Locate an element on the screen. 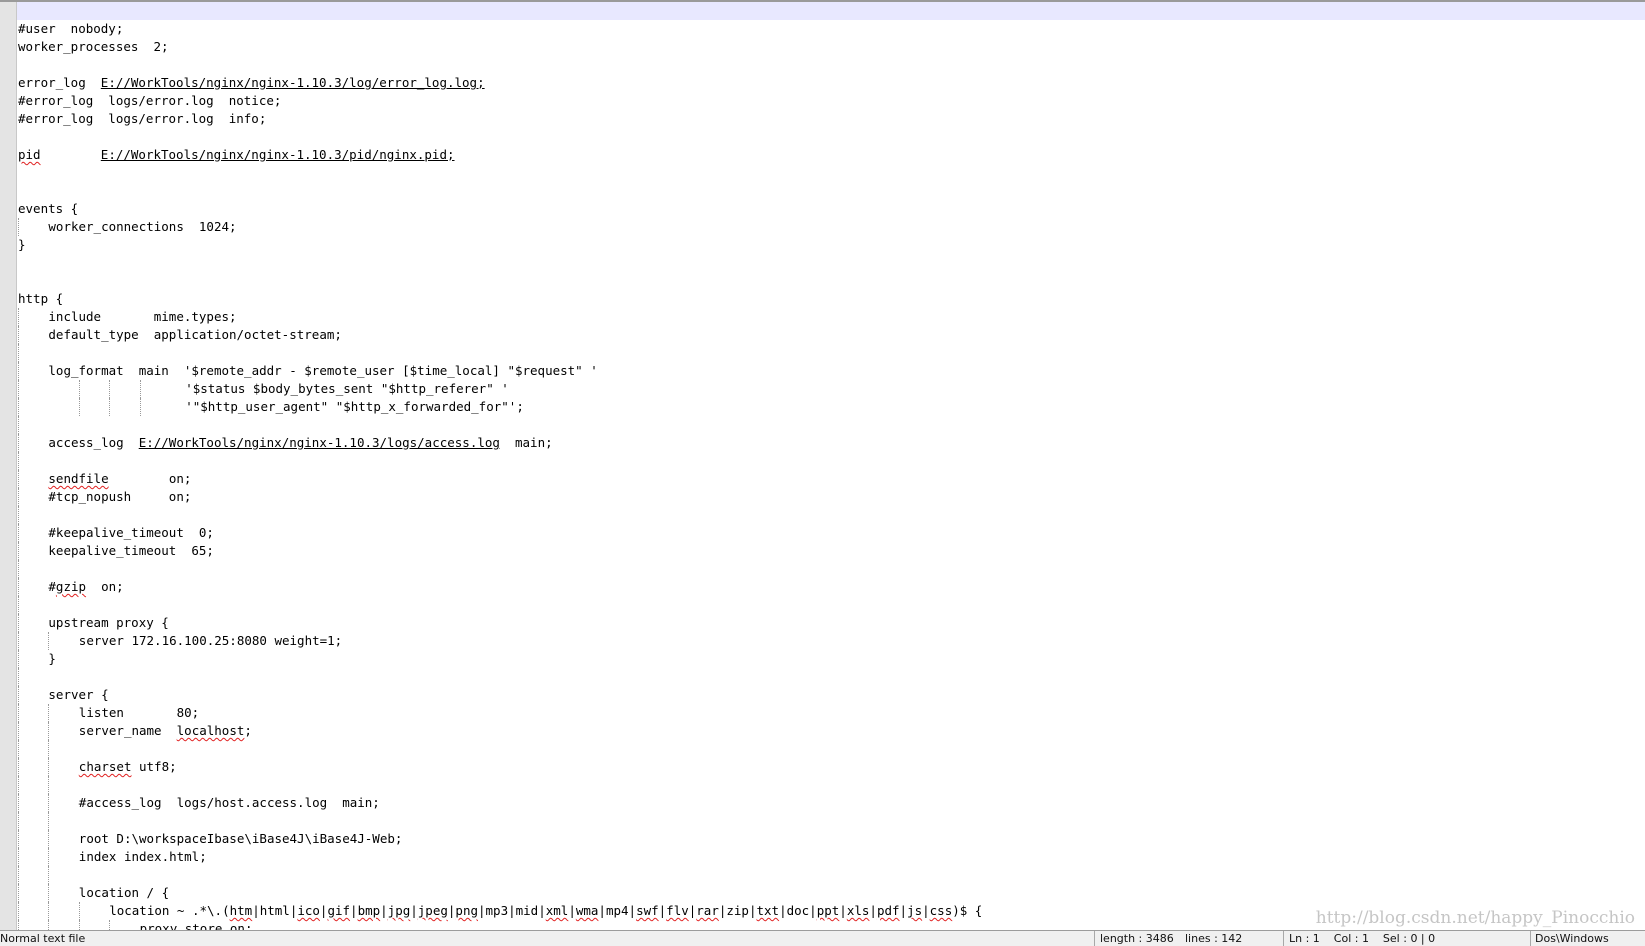 This screenshot has height=946, width=1645. code-line: include mime.types; is located at coordinates (831, 317).